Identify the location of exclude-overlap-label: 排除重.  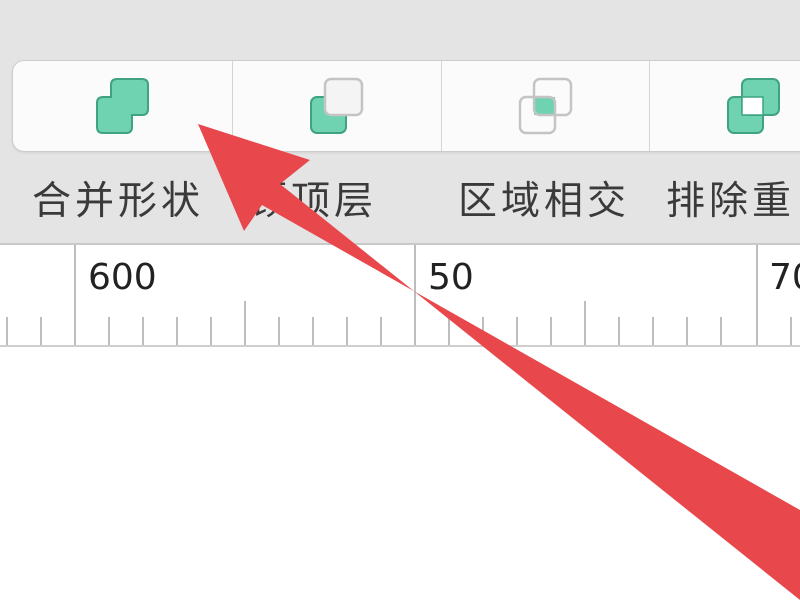
(731, 201).